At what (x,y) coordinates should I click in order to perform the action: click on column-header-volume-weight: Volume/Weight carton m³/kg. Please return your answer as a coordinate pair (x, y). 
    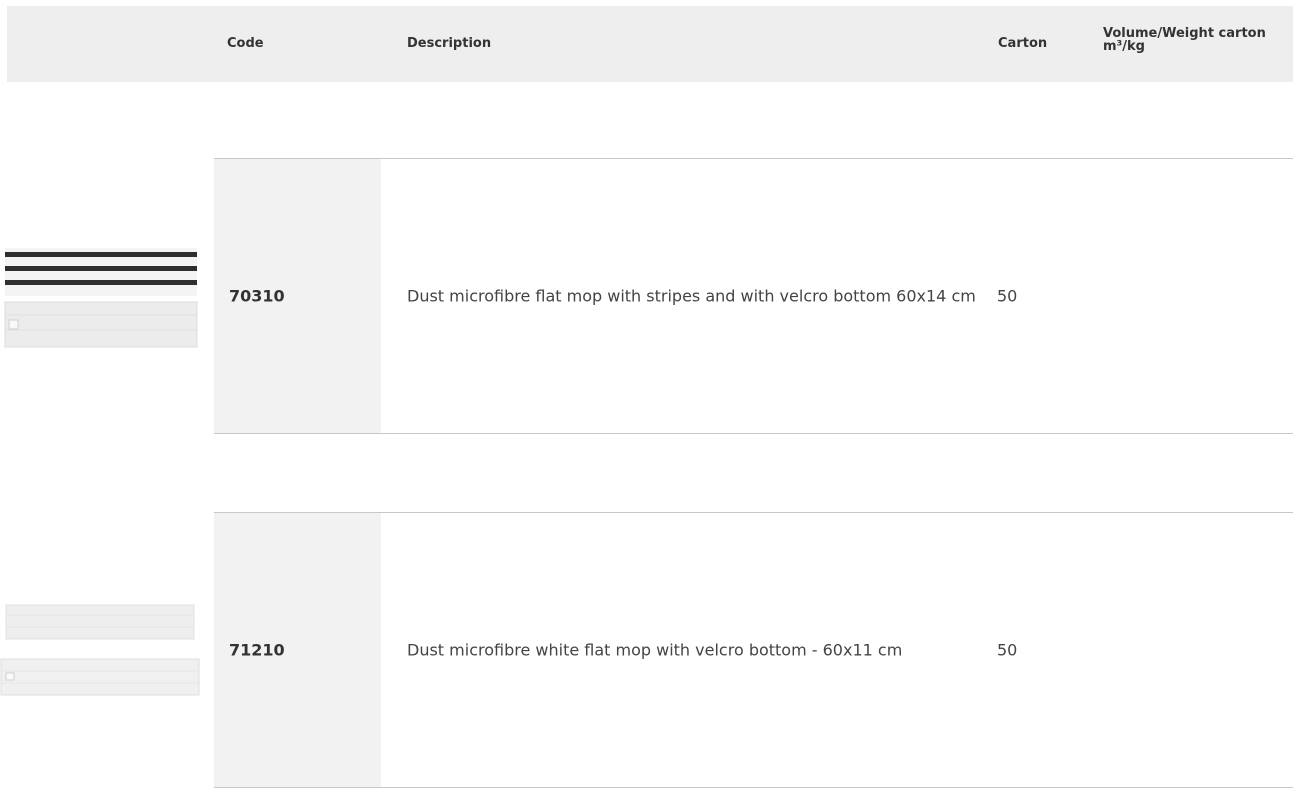
    Looking at the image, I should click on (1198, 40).